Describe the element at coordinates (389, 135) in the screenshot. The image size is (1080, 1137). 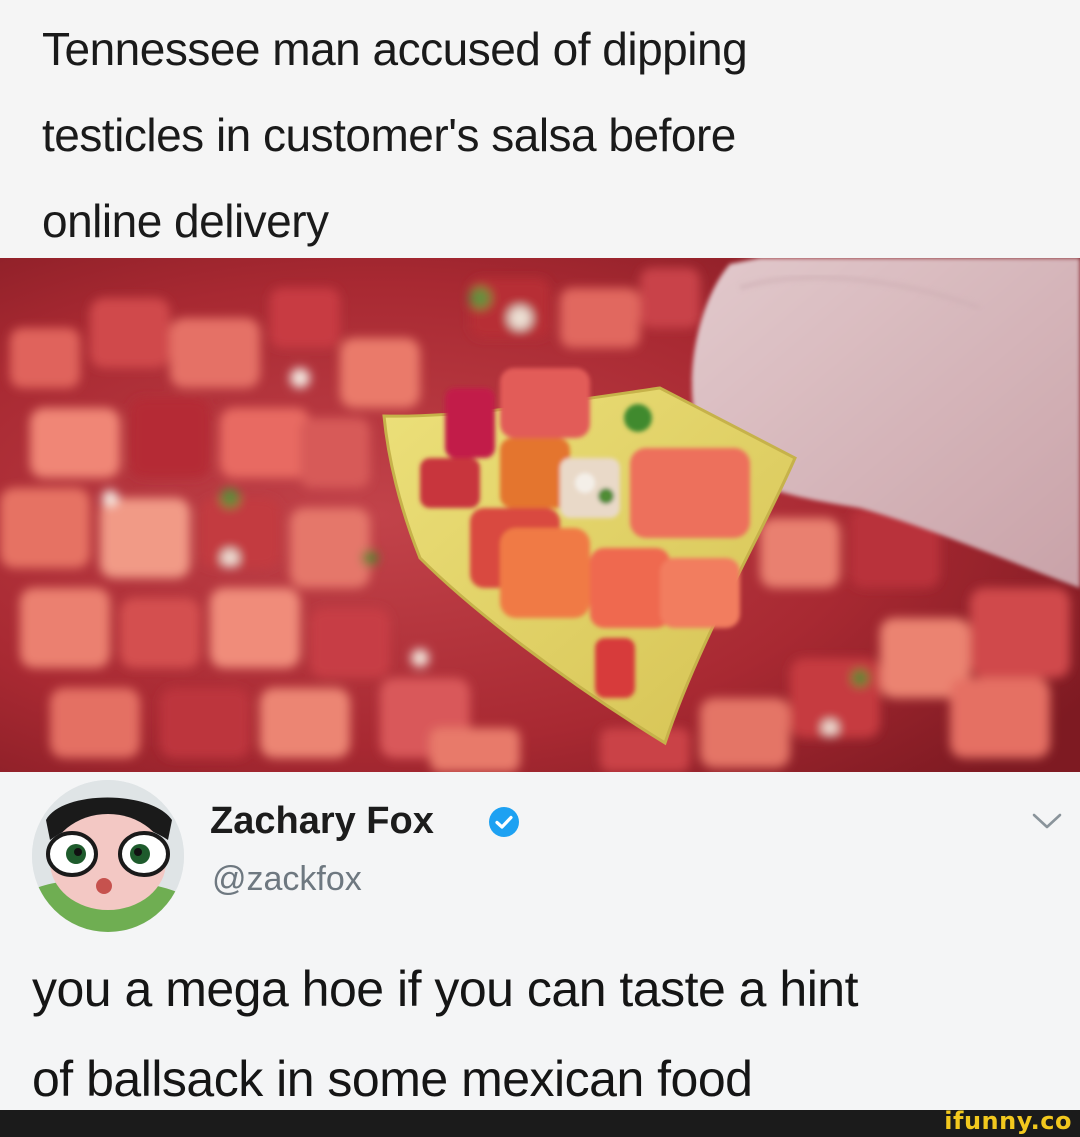
I see `headline-line-2: testicles in customer's salsa before` at that location.